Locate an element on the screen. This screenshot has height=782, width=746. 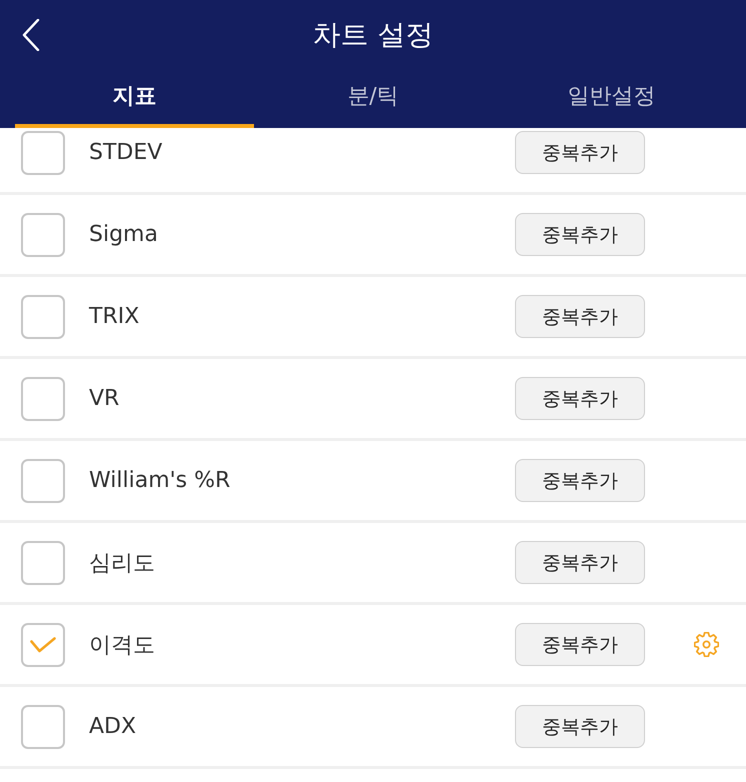
indicator-name: VR is located at coordinates (104, 398).